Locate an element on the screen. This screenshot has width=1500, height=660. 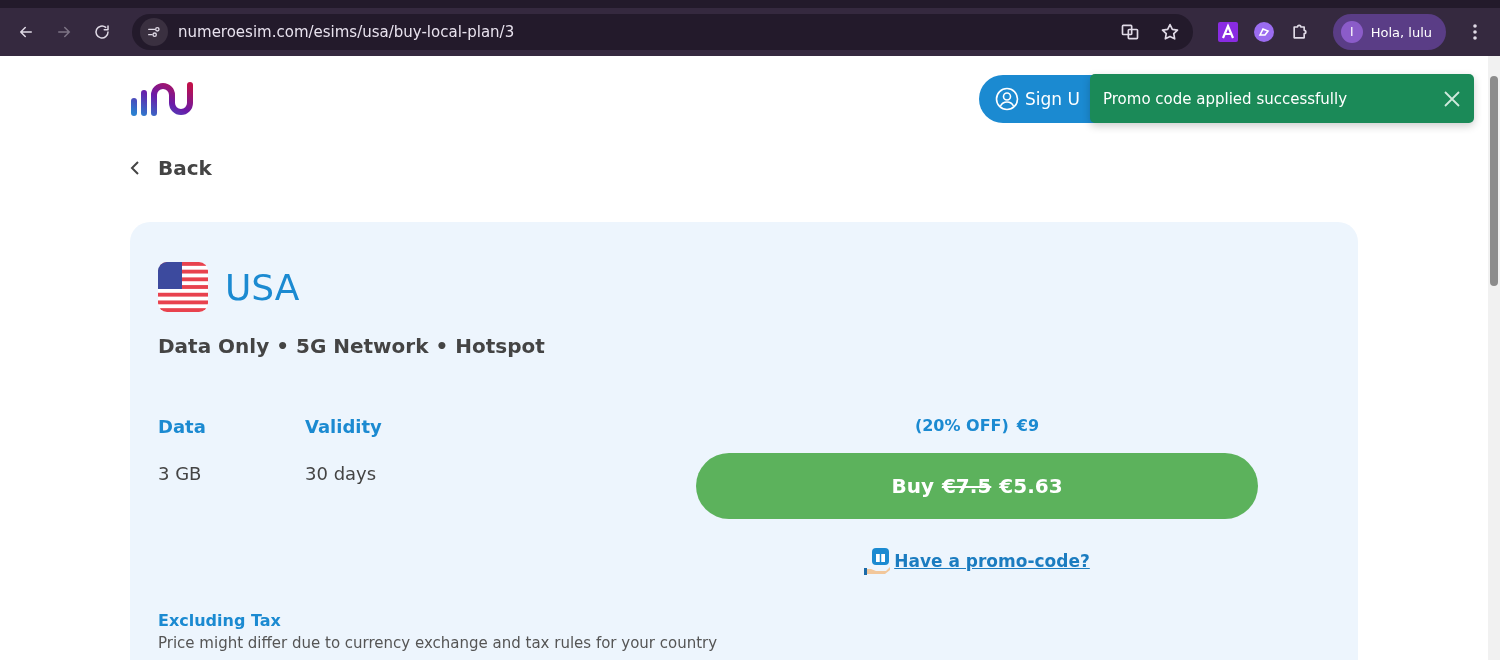
close-button is located at coordinates (1452, 98).